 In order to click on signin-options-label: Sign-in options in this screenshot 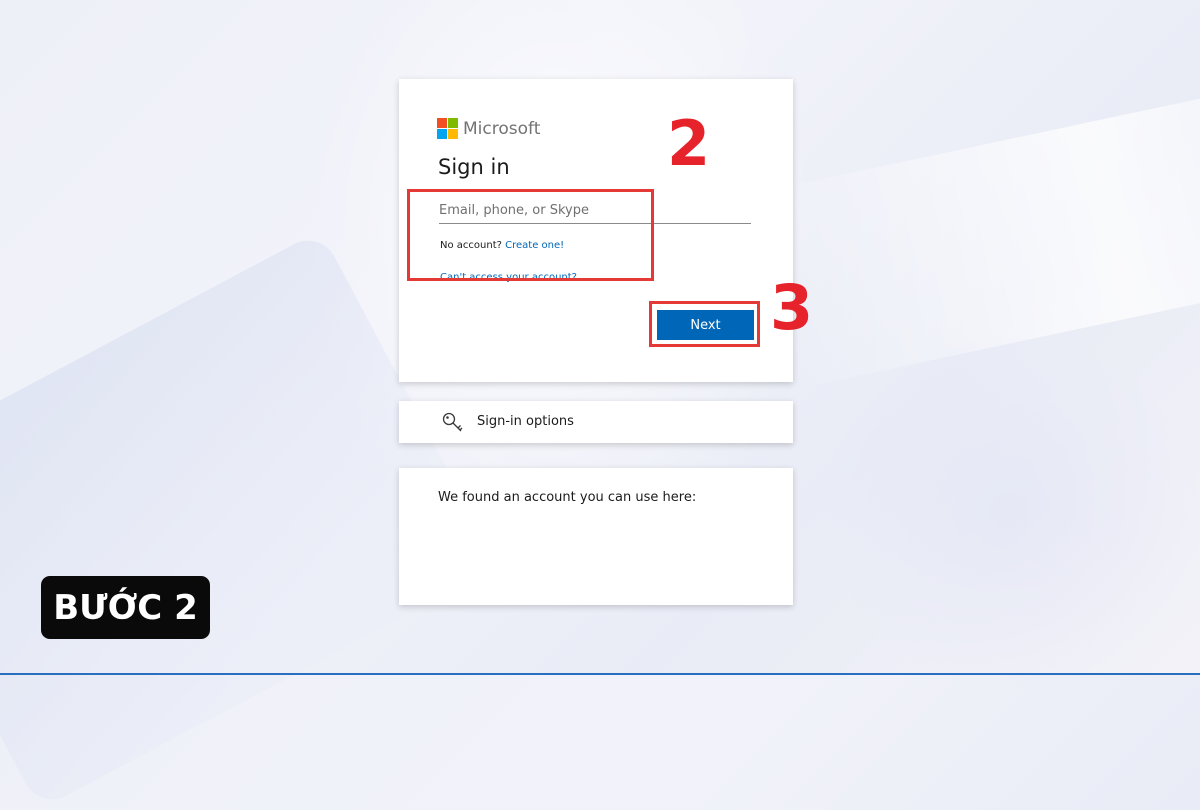, I will do `click(525, 421)`.